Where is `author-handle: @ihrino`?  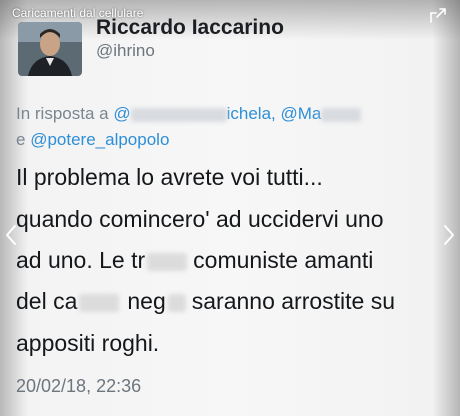 author-handle: @ihrino is located at coordinates (125, 51).